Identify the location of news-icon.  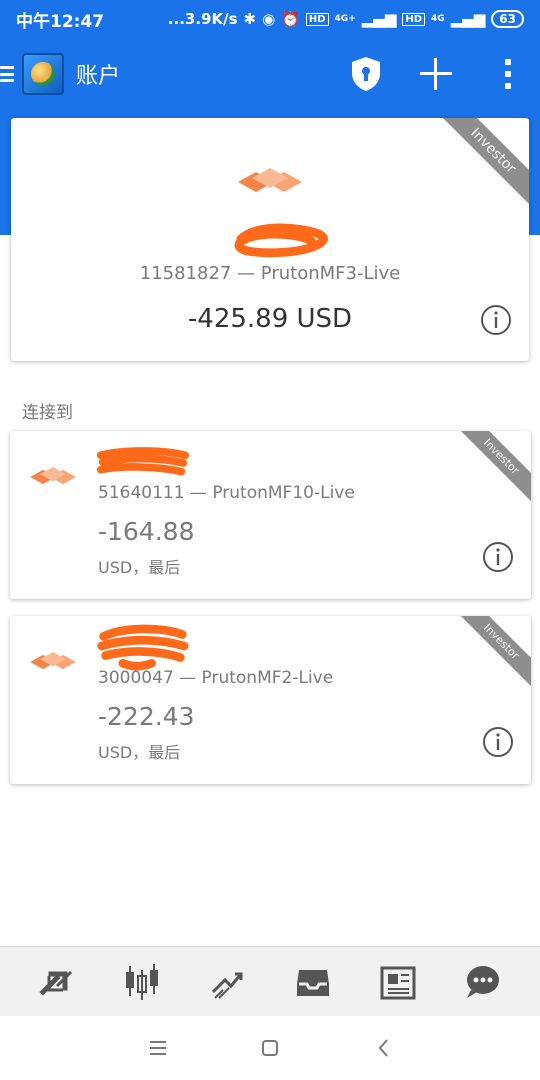
(398, 982).